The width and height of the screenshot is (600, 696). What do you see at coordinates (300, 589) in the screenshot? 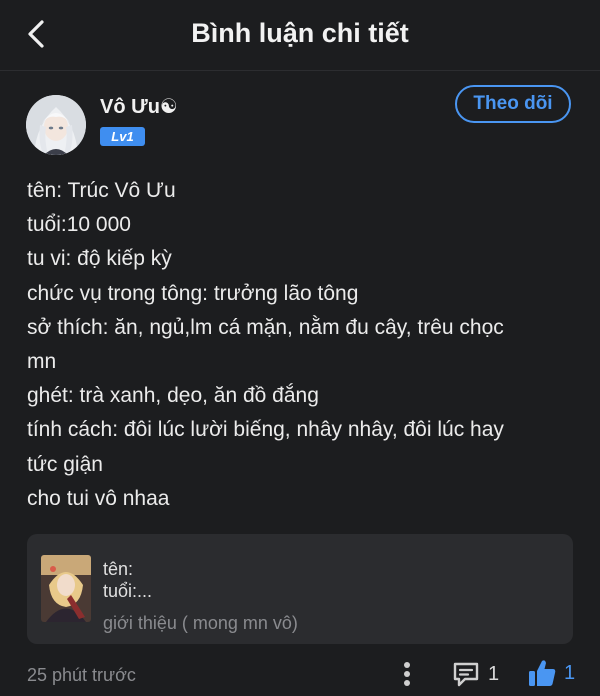
I see `quoted-post-card: tên: tuổi:... giới thiệu ( mong mn vô)` at bounding box center [300, 589].